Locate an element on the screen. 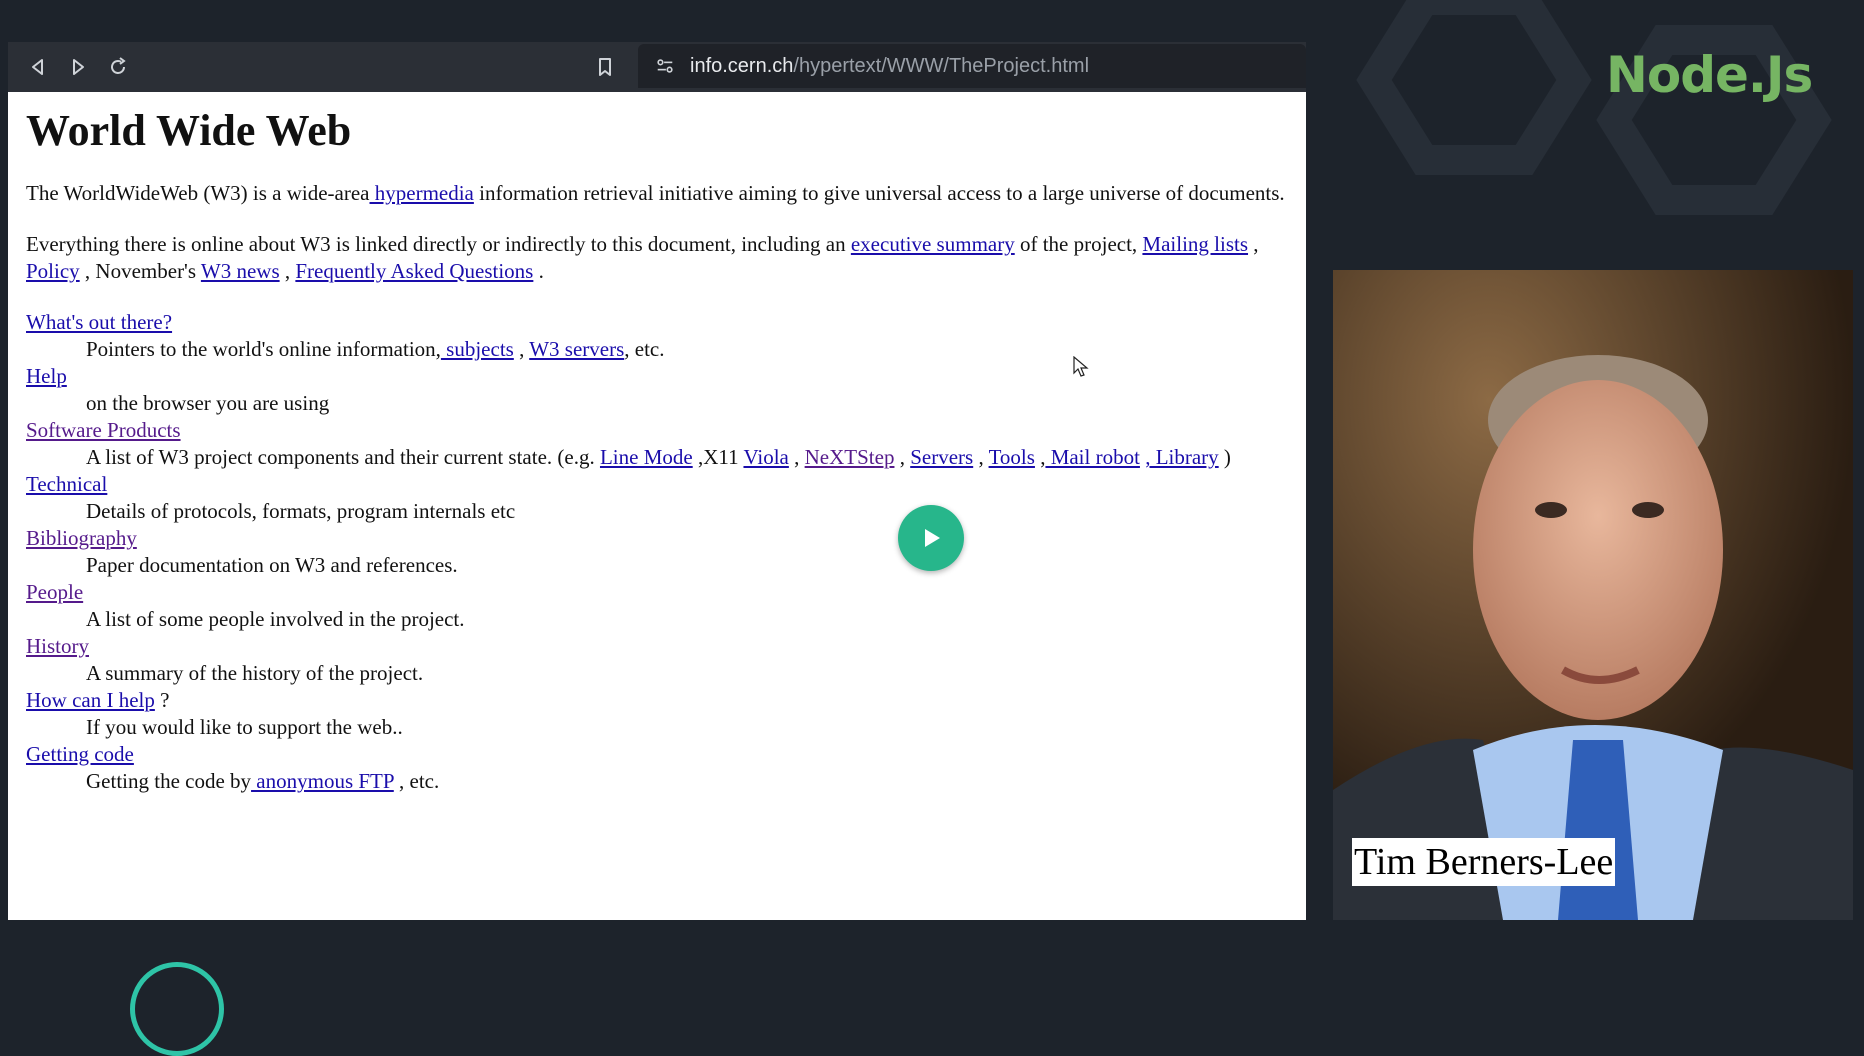 The width and height of the screenshot is (1864, 1056). desc-text: ) is located at coordinates (1224, 457).